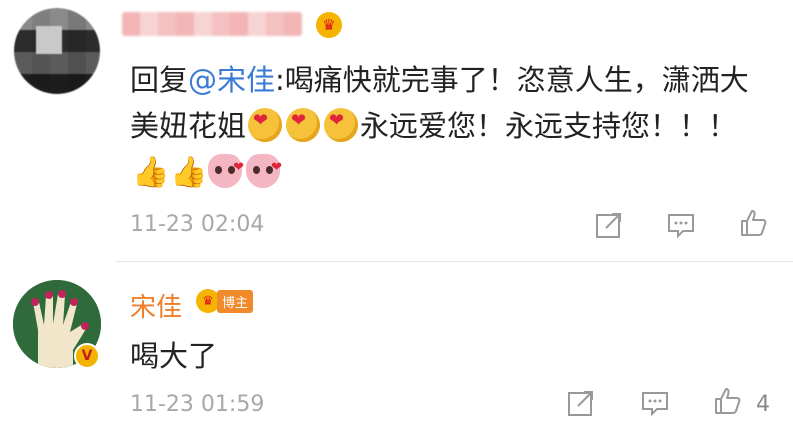  Describe the element at coordinates (329, 25) in the screenshot. I see `crown-icon: ♛` at that location.